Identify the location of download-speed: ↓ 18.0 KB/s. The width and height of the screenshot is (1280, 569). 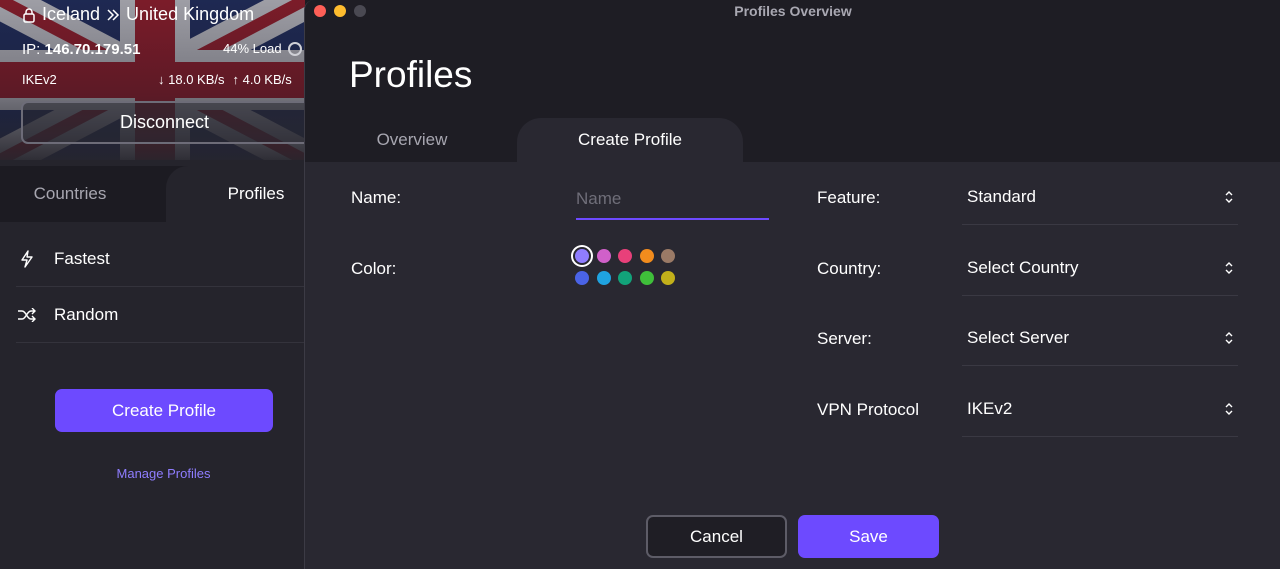
(191, 79).